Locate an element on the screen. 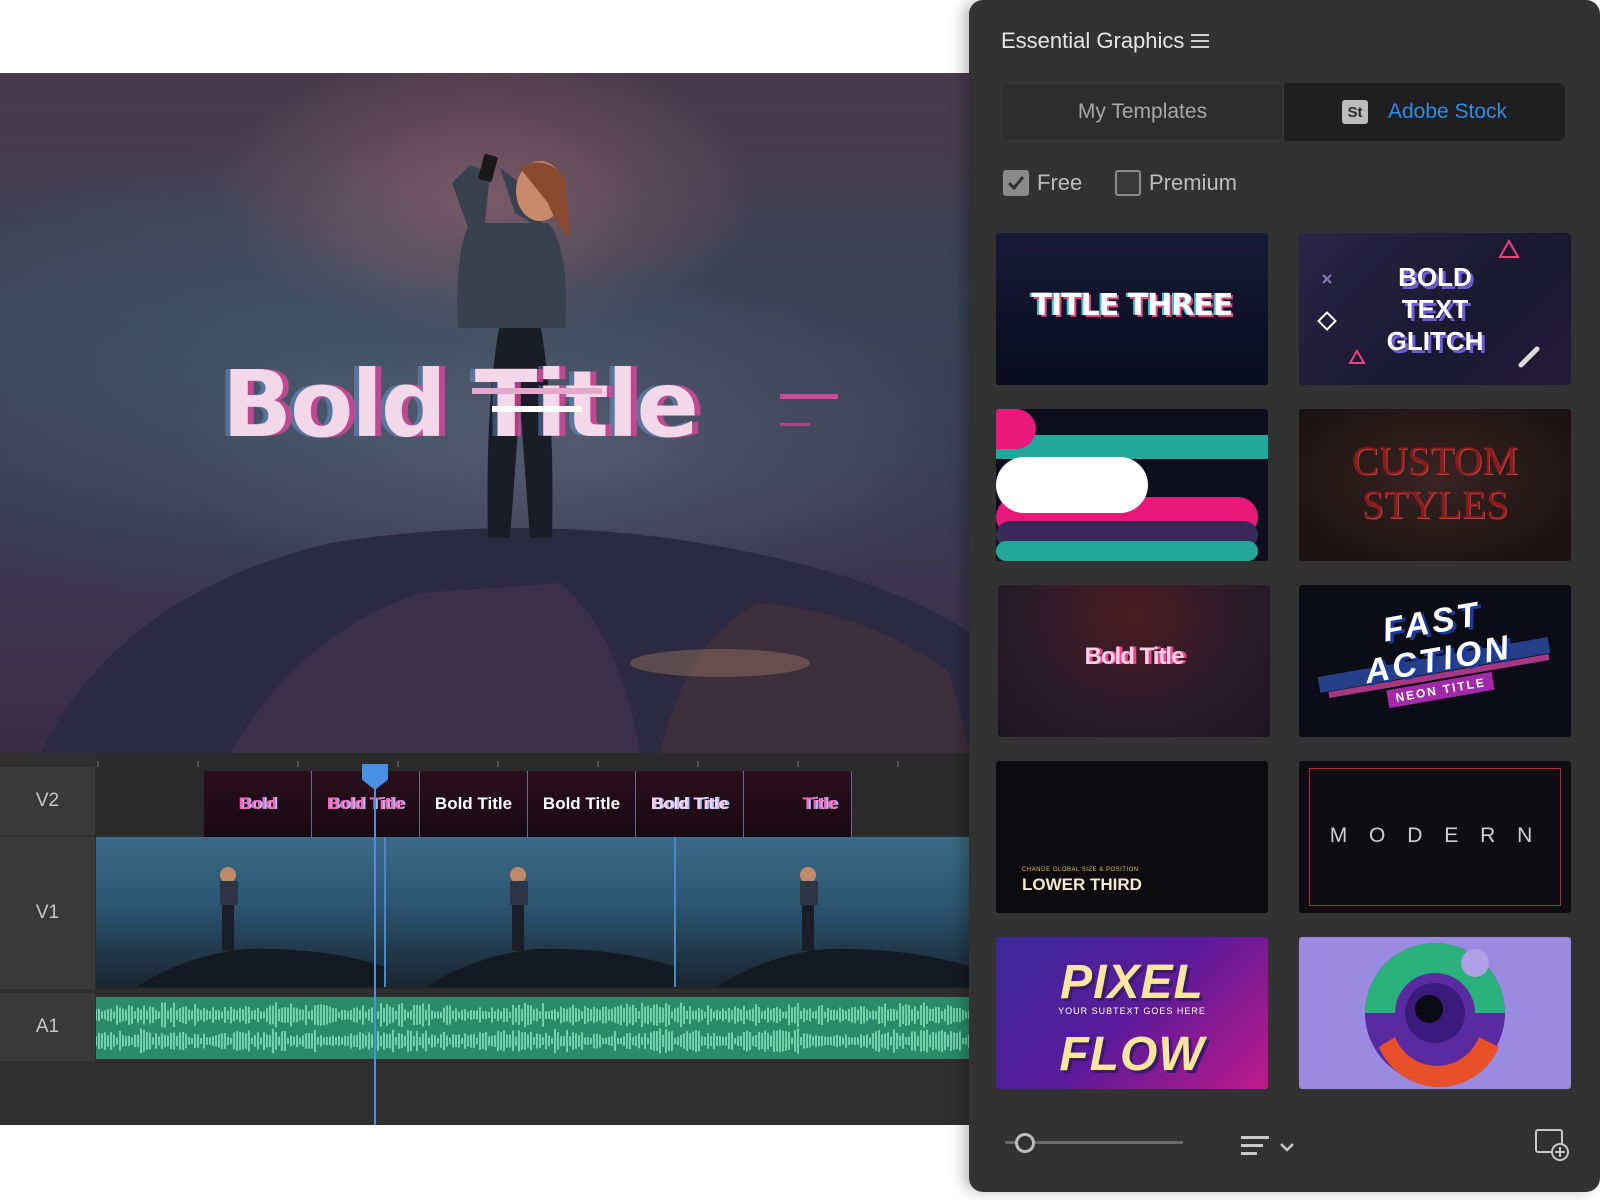  track-header-v2: V2 is located at coordinates (48, 801).